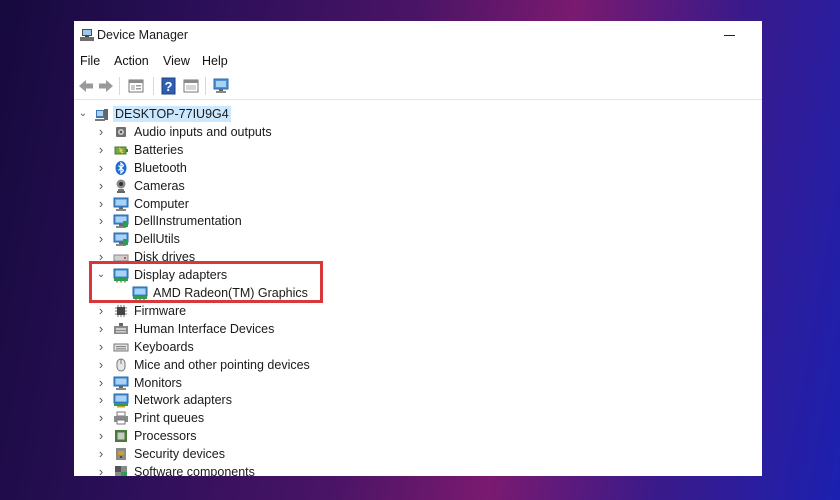 Image resolution: width=840 pixels, height=500 pixels. Describe the element at coordinates (121, 418) in the screenshot. I see `printer-icon` at that location.